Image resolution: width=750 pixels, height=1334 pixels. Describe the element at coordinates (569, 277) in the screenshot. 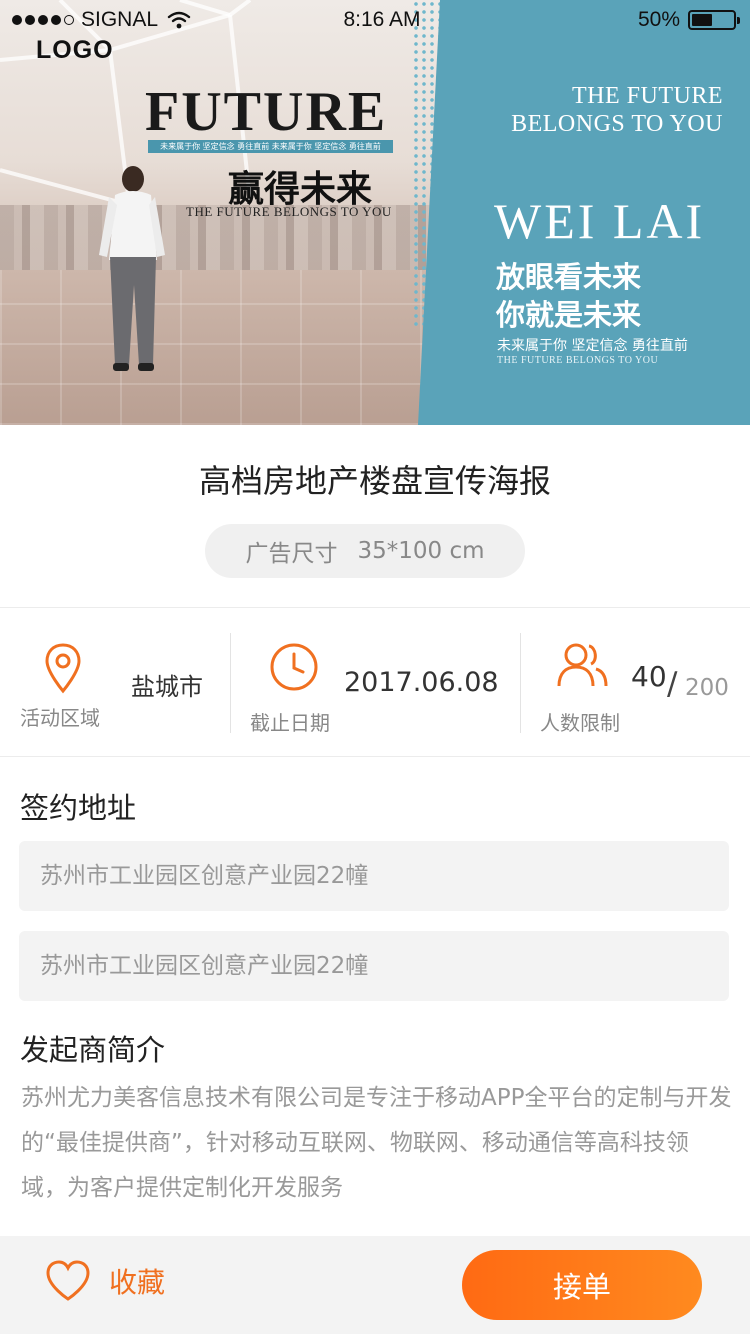

I see `banner-right-cn-line1: 放眼看未来` at that location.